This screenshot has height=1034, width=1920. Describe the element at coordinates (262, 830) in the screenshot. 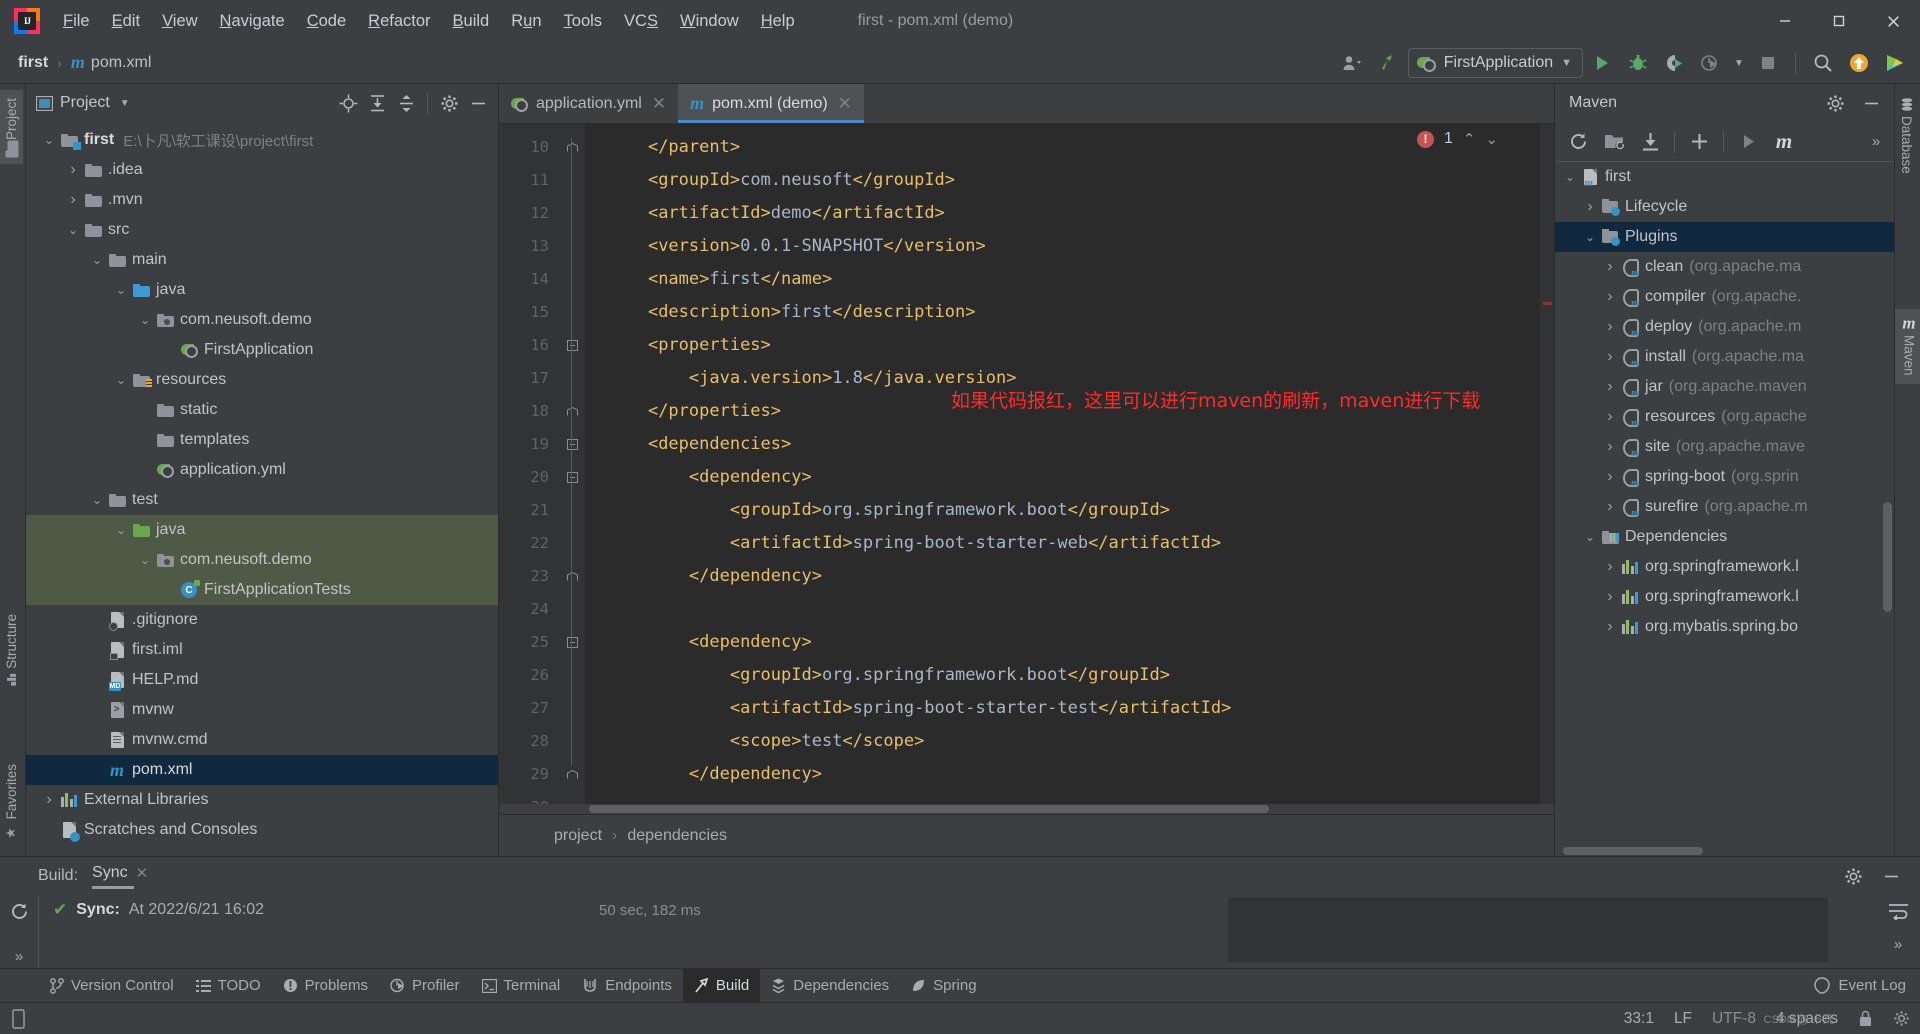

I see `tree-node: Scratches and Consoles` at that location.